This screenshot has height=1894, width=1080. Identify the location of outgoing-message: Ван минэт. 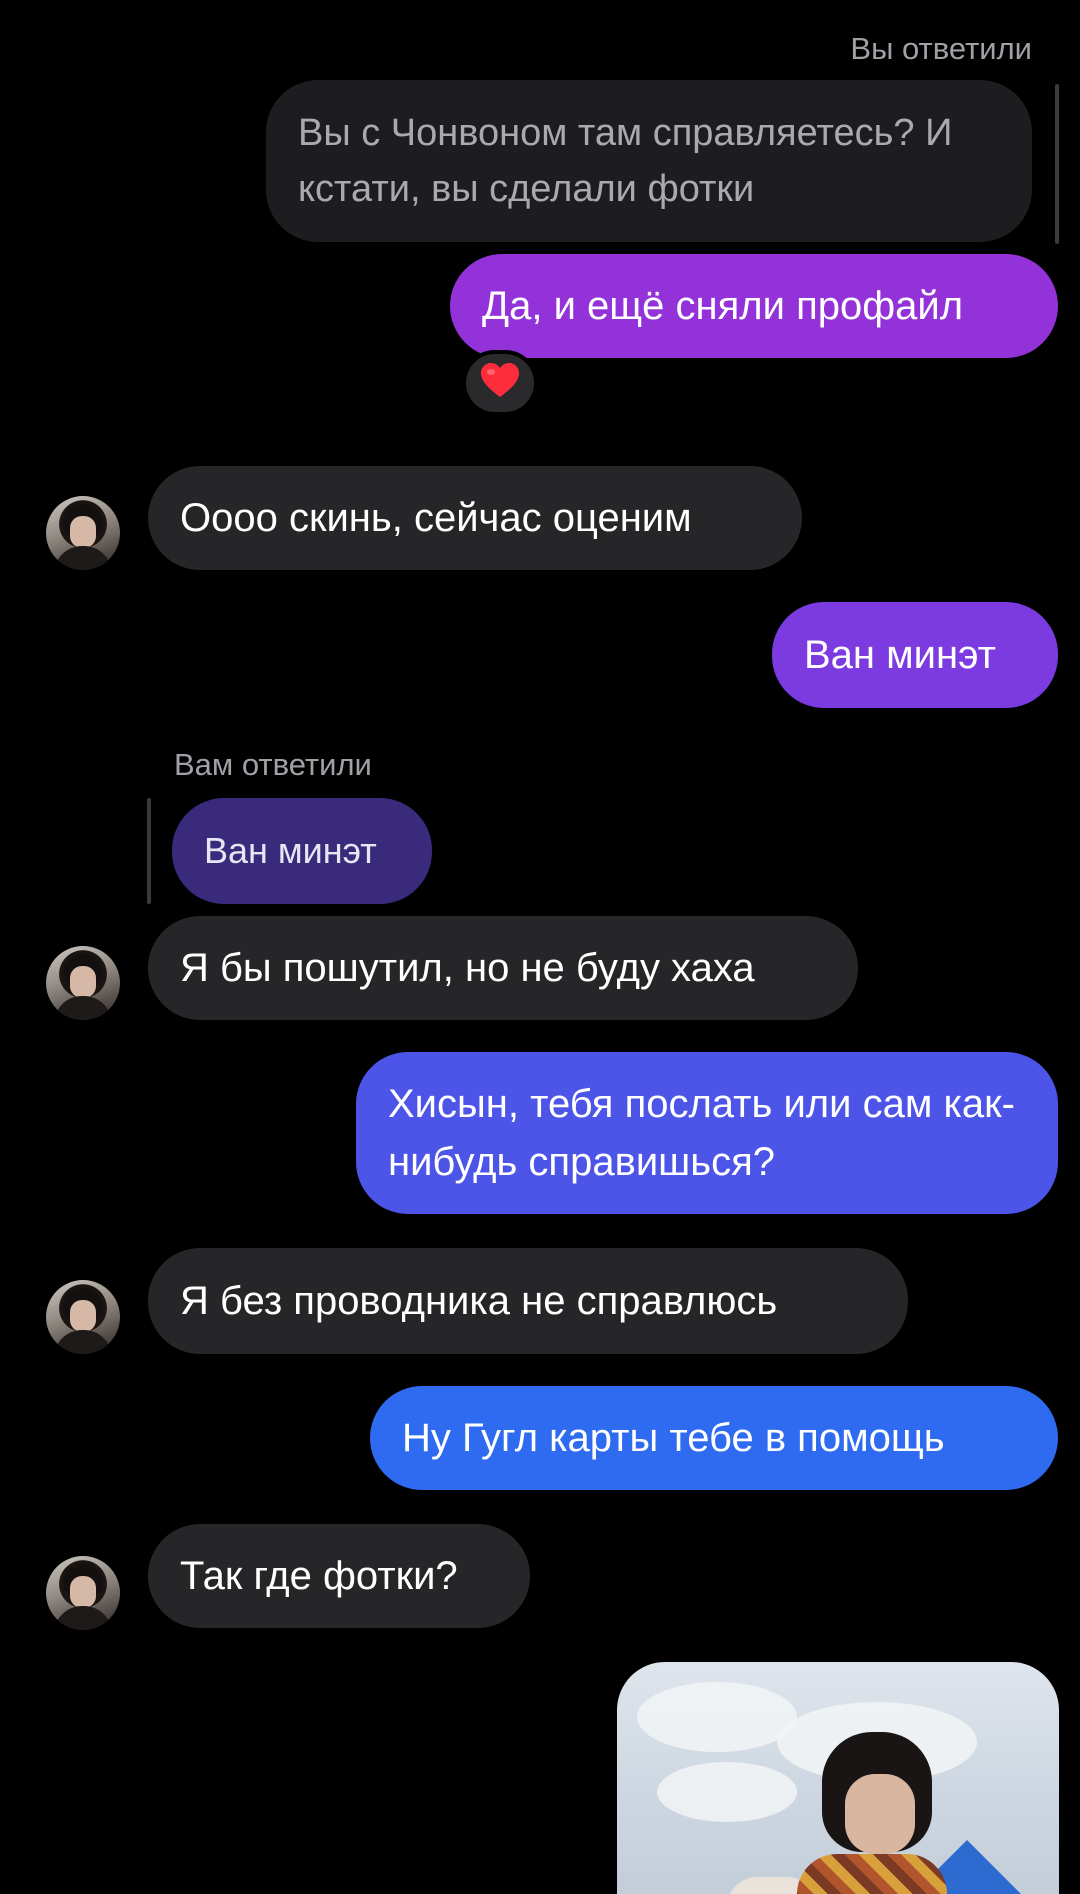
(915, 655).